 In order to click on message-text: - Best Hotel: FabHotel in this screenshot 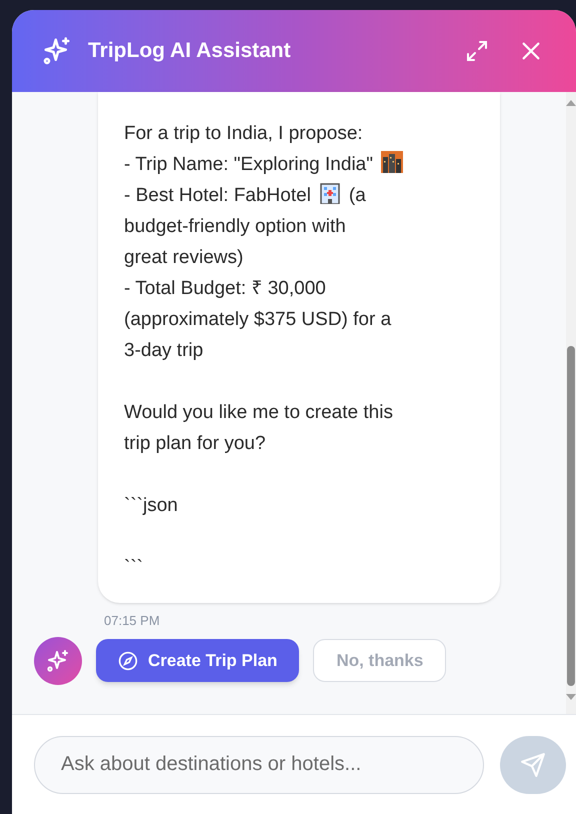, I will do `click(217, 195)`.